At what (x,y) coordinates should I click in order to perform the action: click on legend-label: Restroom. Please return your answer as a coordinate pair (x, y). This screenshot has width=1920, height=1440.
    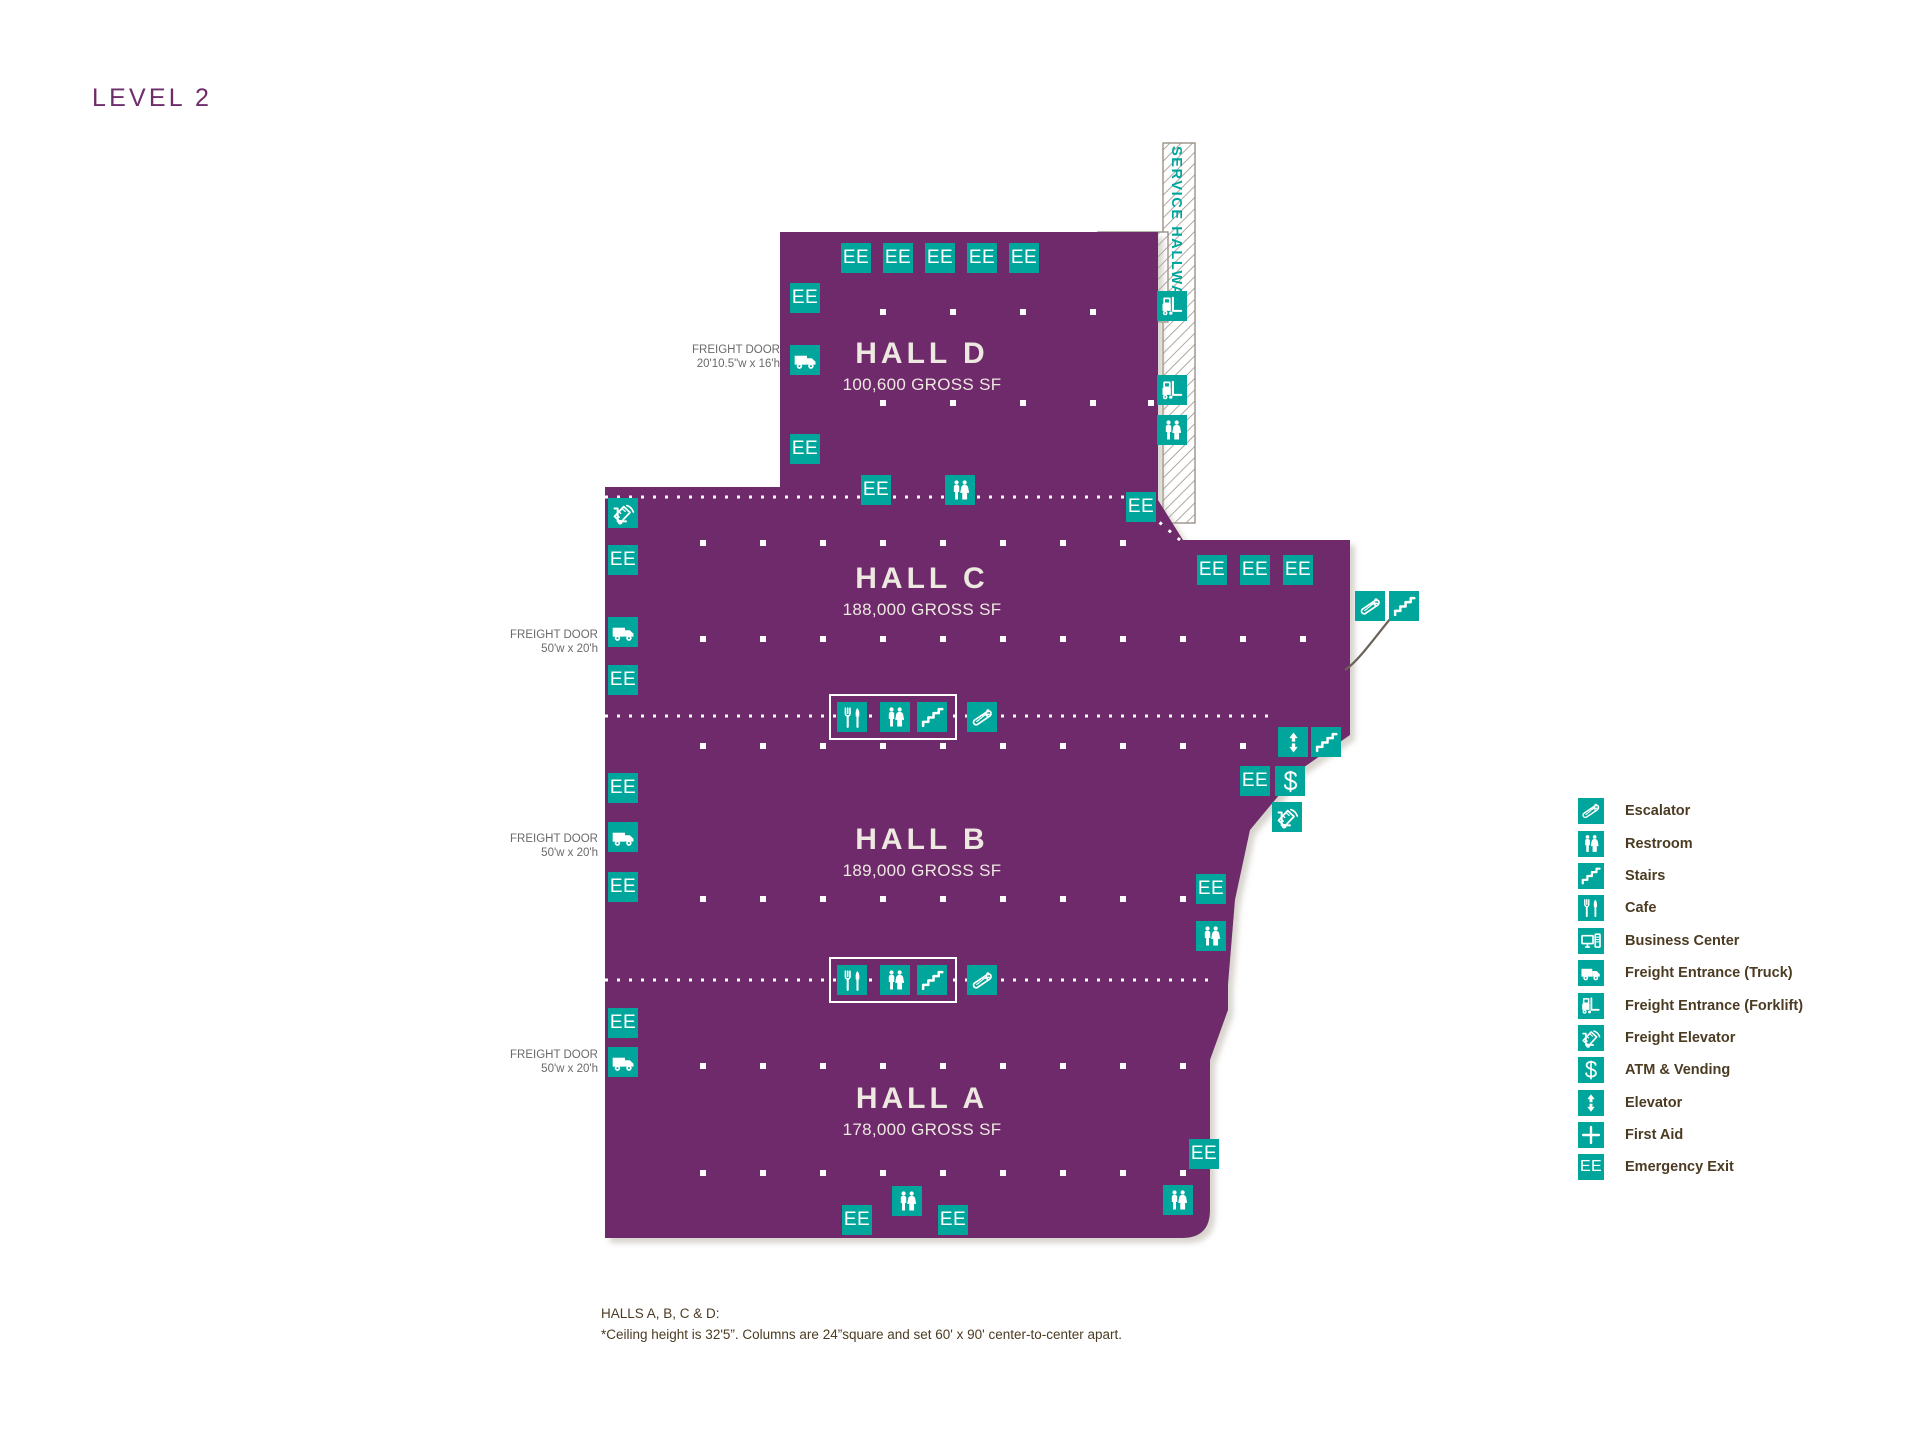
    Looking at the image, I should click on (1659, 843).